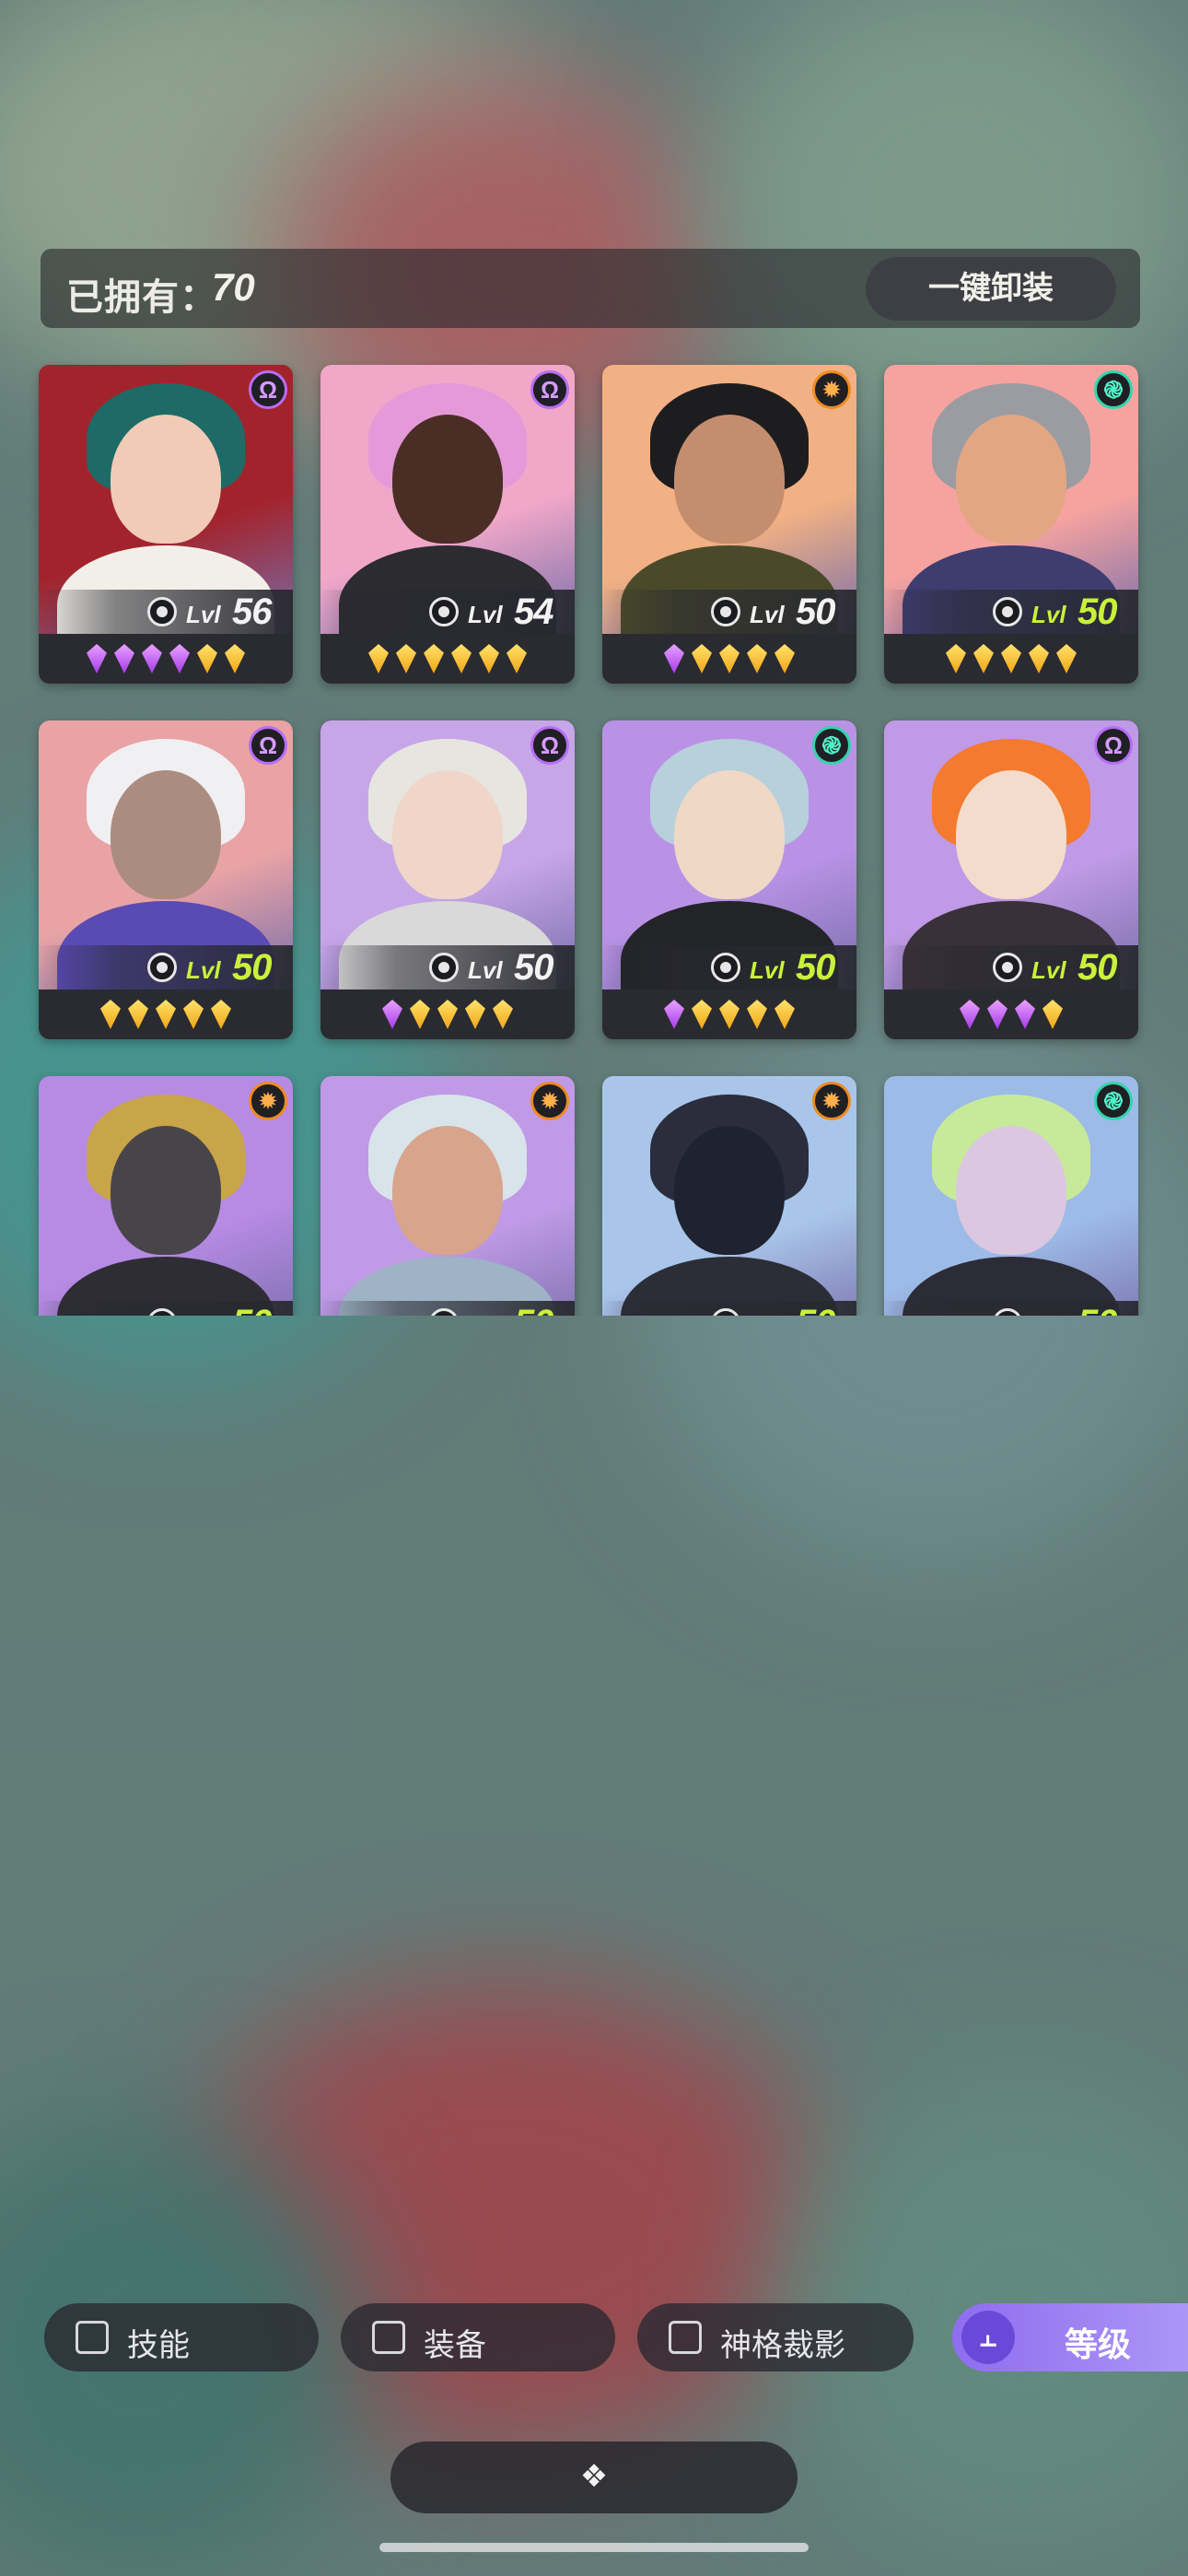  What do you see at coordinates (594, 2477) in the screenshot?
I see `collapse-panel-button: ❖` at bounding box center [594, 2477].